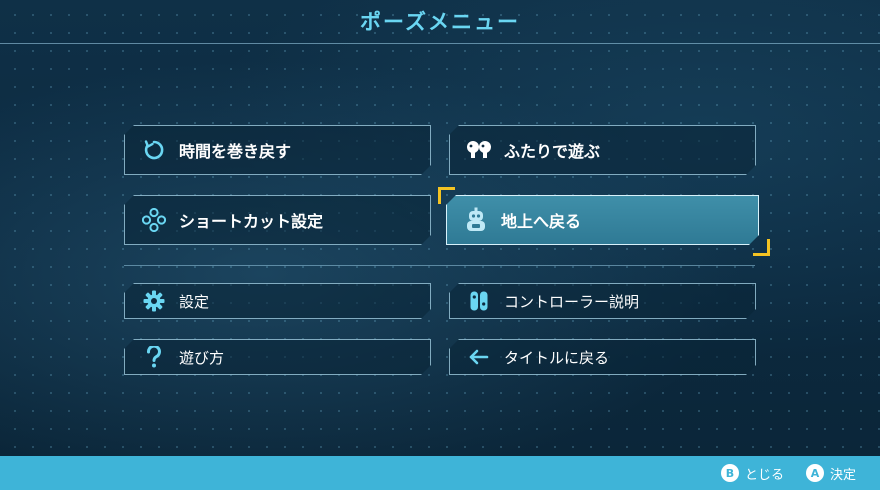 The image size is (880, 490). What do you see at coordinates (814, 473) in the screenshot?
I see `a-button-icon: A` at bounding box center [814, 473].